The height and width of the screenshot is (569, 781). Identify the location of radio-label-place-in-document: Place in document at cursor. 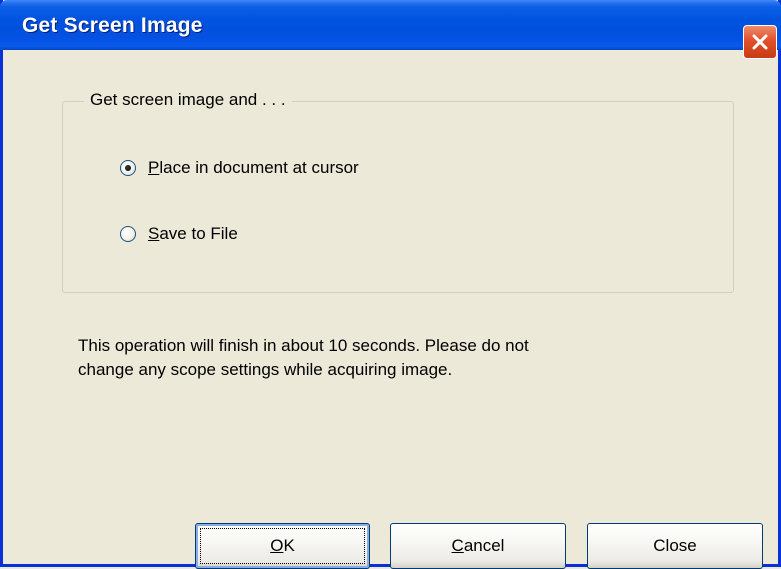
(253, 167).